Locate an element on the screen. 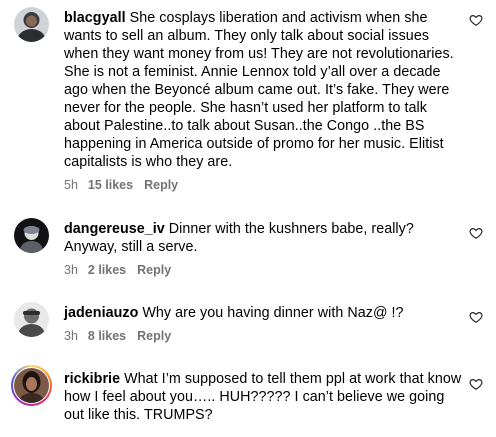 The image size is (496, 437). comment-likes: 15 likes is located at coordinates (110, 185).